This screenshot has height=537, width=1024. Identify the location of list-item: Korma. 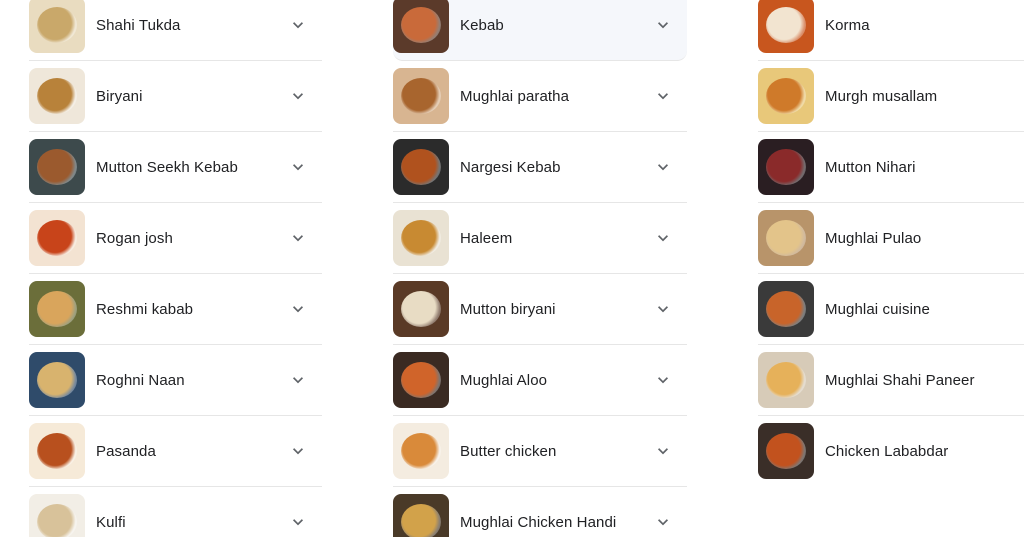
(891, 30).